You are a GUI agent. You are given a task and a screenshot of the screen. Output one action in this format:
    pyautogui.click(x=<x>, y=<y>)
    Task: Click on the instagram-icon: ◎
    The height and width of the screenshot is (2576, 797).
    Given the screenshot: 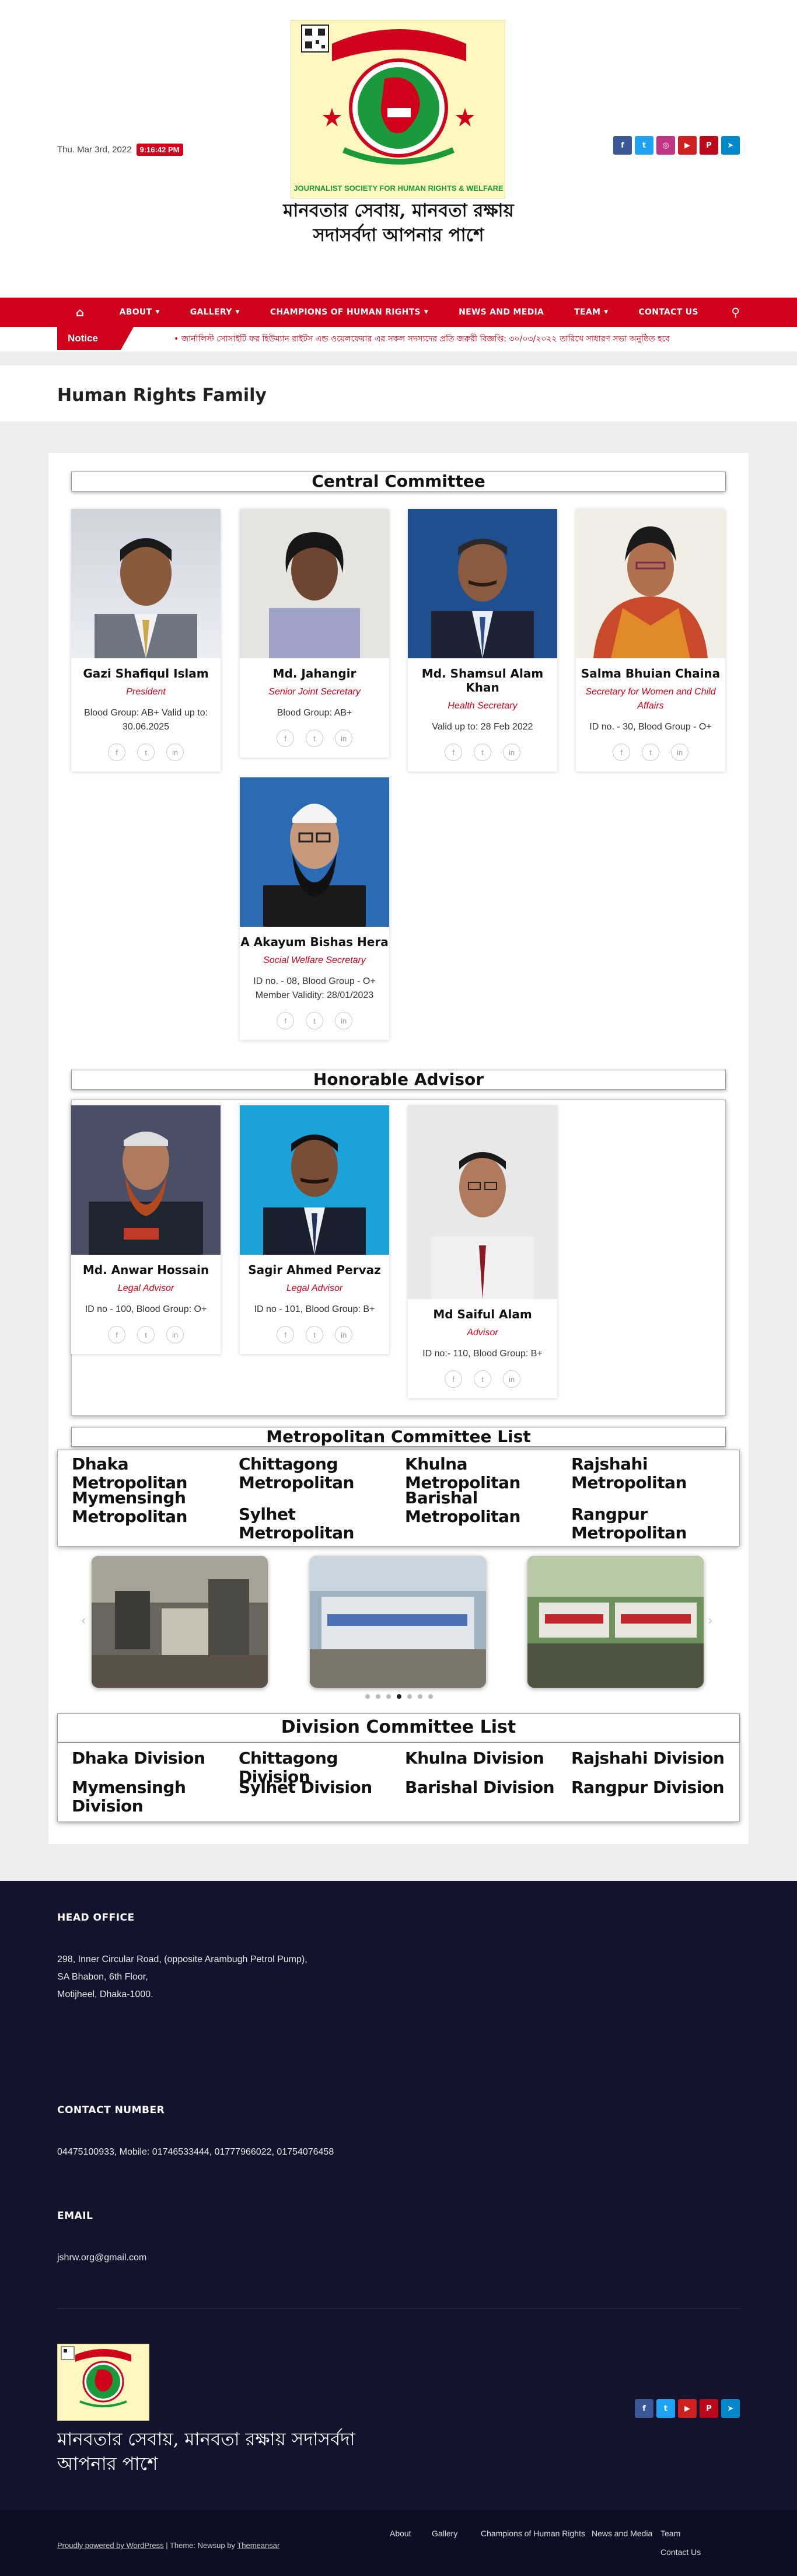 What is the action you would take?
    pyautogui.click(x=665, y=145)
    